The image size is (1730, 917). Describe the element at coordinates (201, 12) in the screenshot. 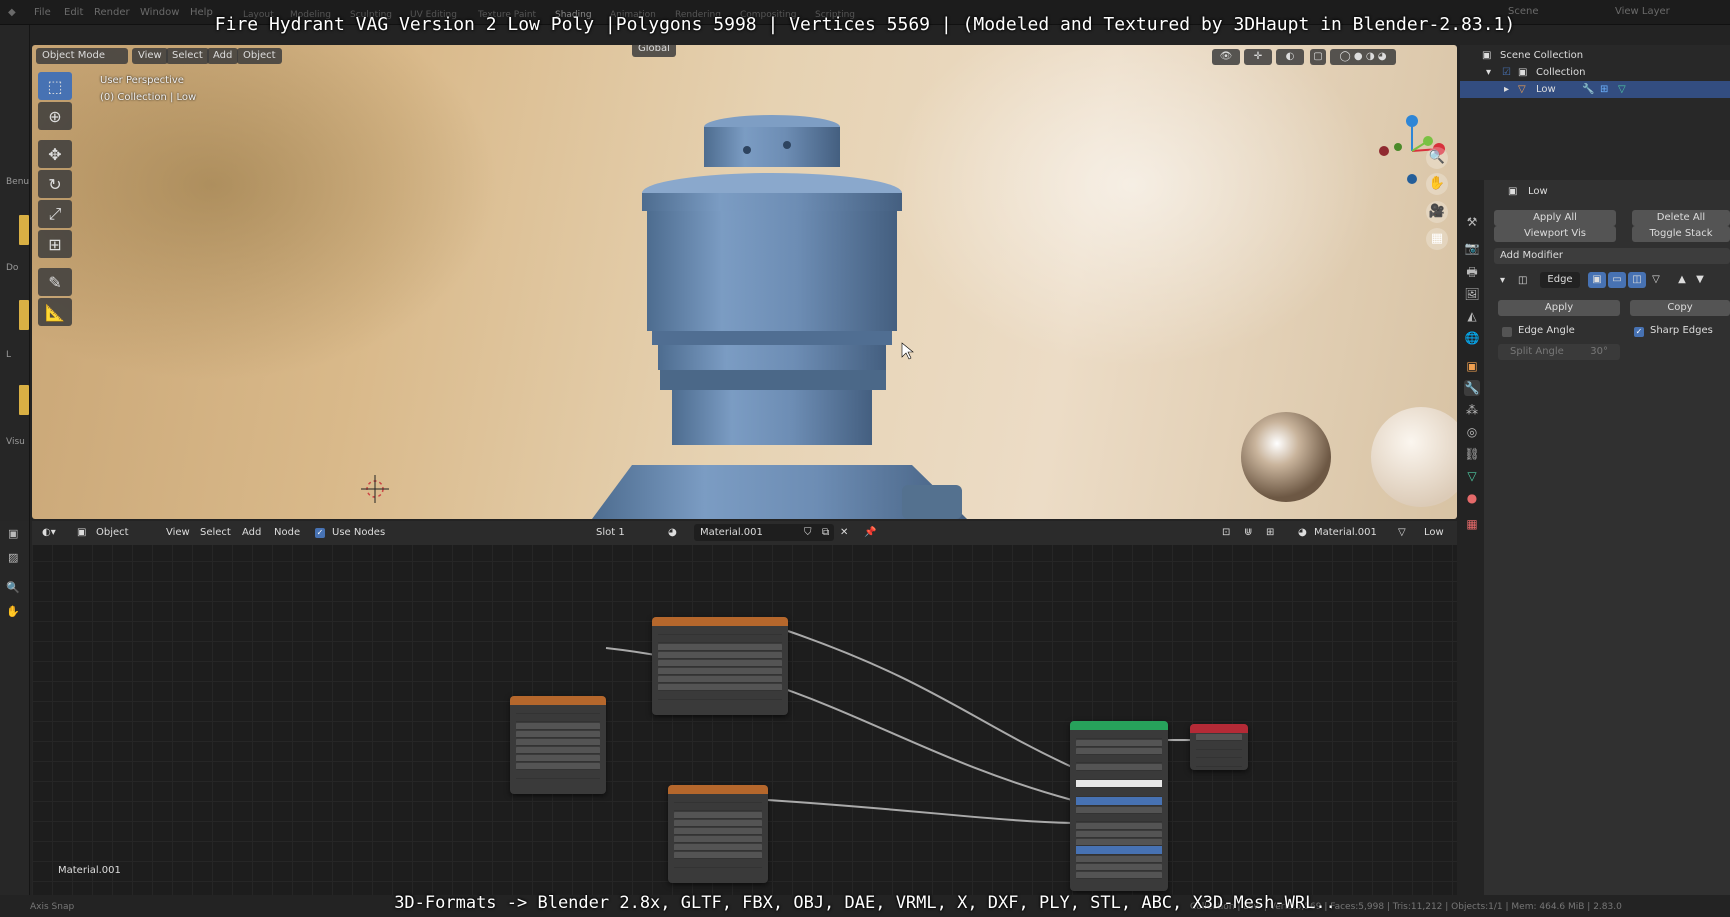

I see `menu-help: Help` at that location.